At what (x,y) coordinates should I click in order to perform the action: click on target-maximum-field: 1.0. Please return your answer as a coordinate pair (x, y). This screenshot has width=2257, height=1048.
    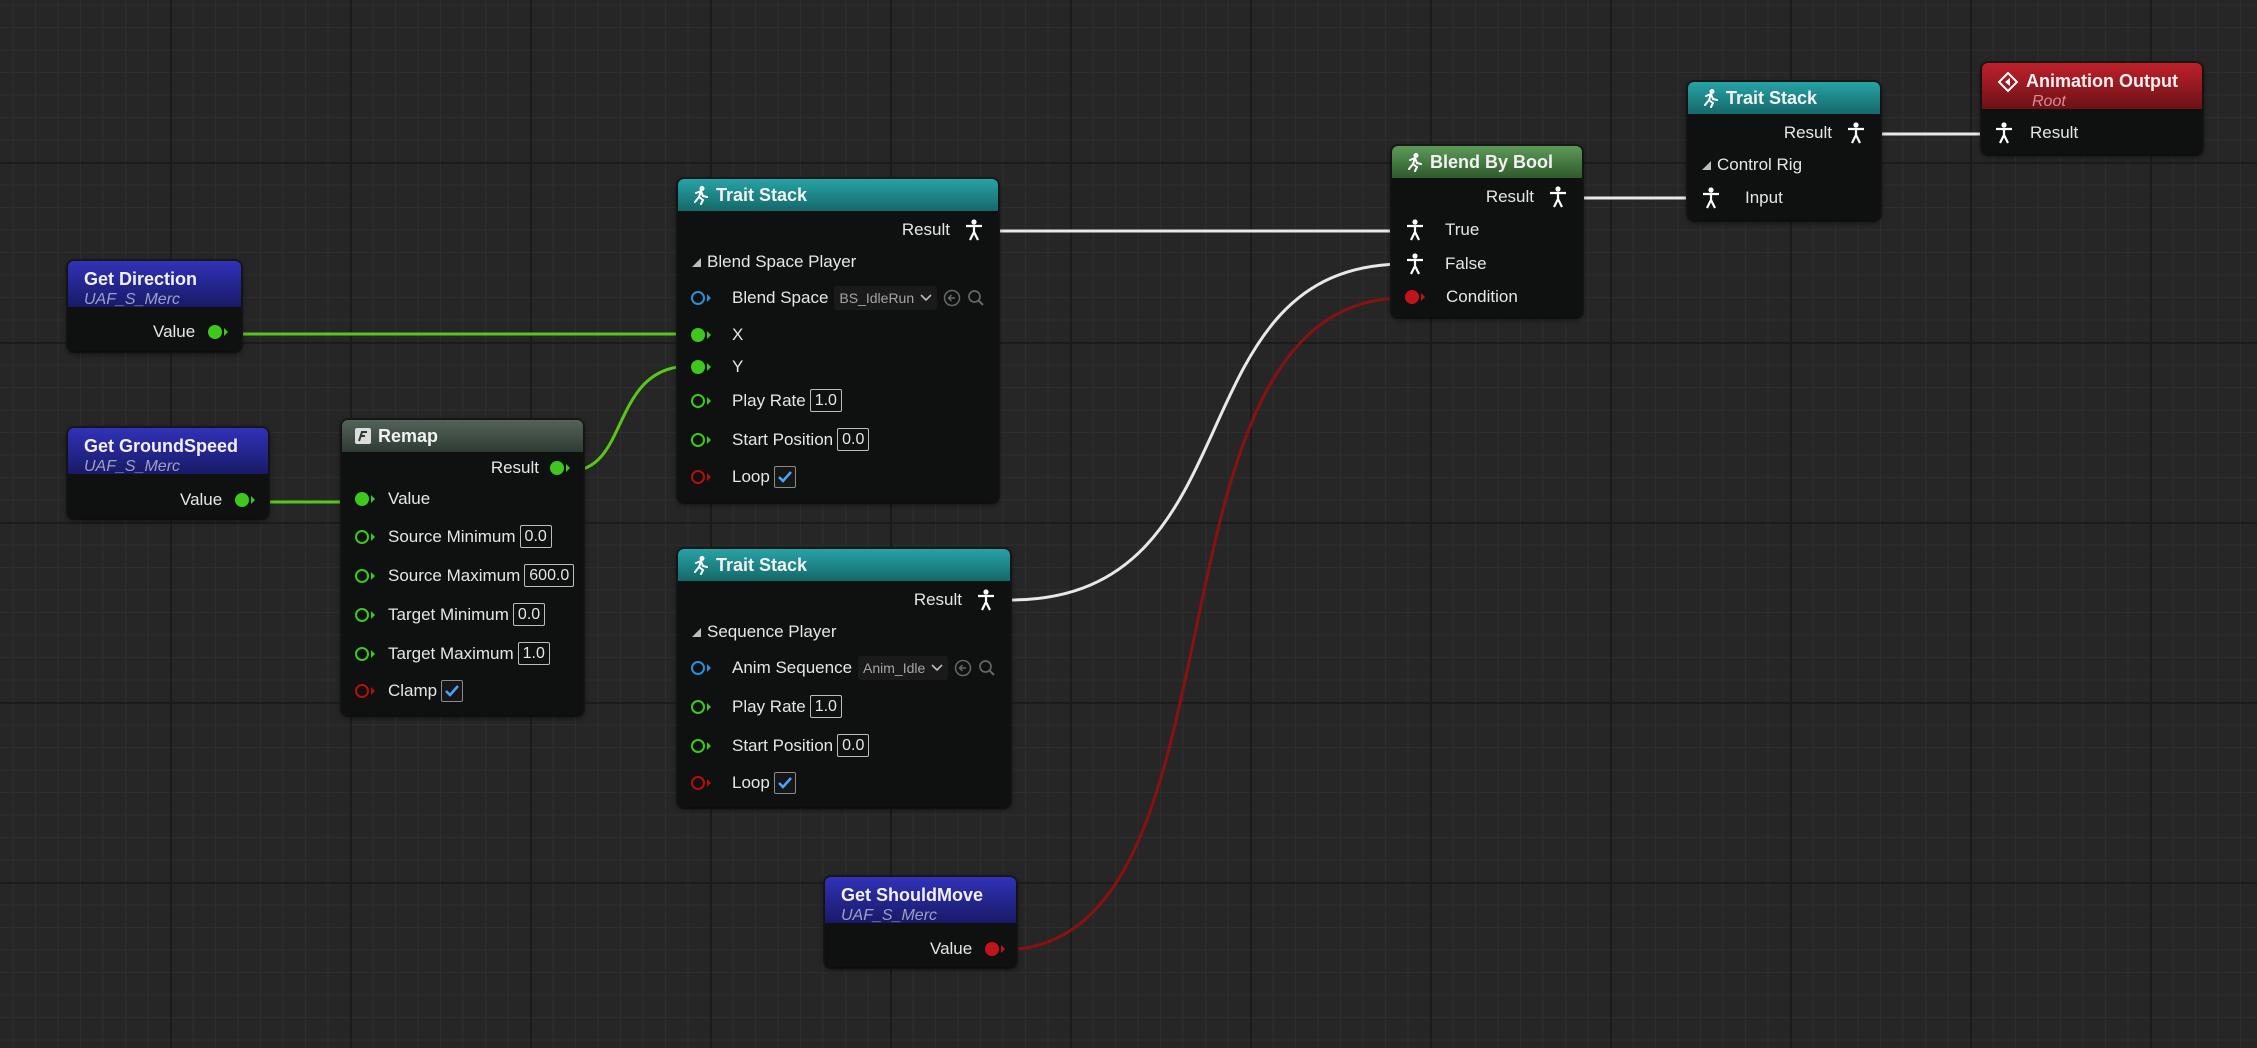
    Looking at the image, I should click on (533, 653).